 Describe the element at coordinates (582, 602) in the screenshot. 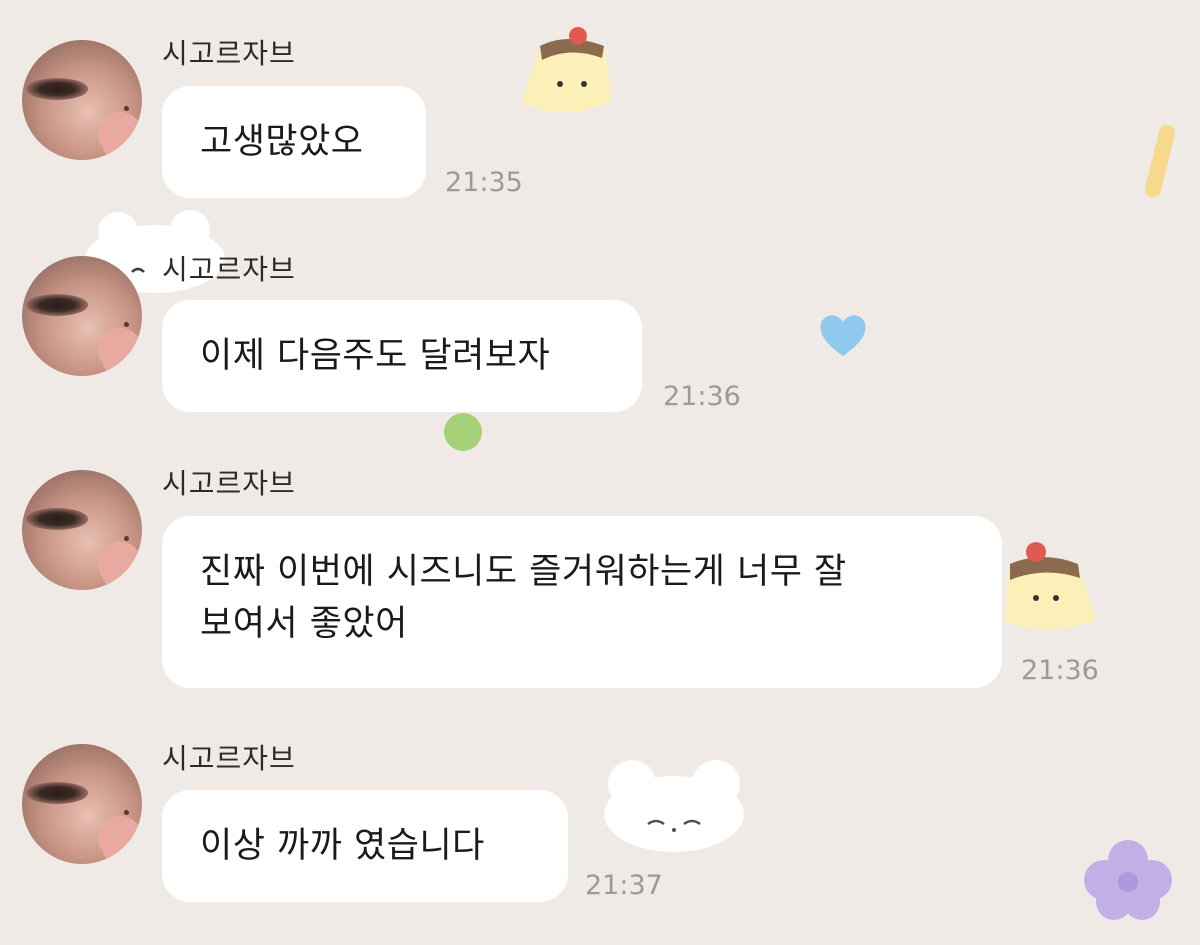

I see `message-bubble: 진짜 이번에 시즈니도 즐거워하는게 너무 잘 보여서 좋았어` at that location.